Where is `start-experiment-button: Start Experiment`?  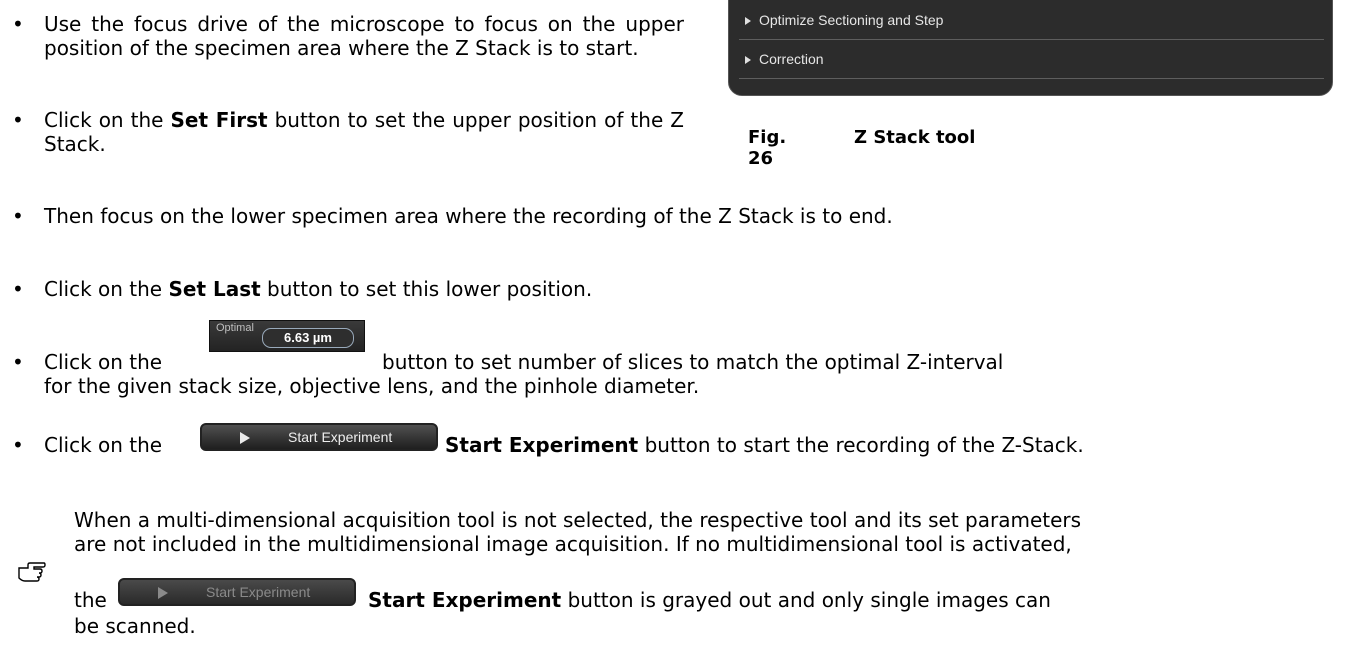 start-experiment-button: Start Experiment is located at coordinates (319, 437).